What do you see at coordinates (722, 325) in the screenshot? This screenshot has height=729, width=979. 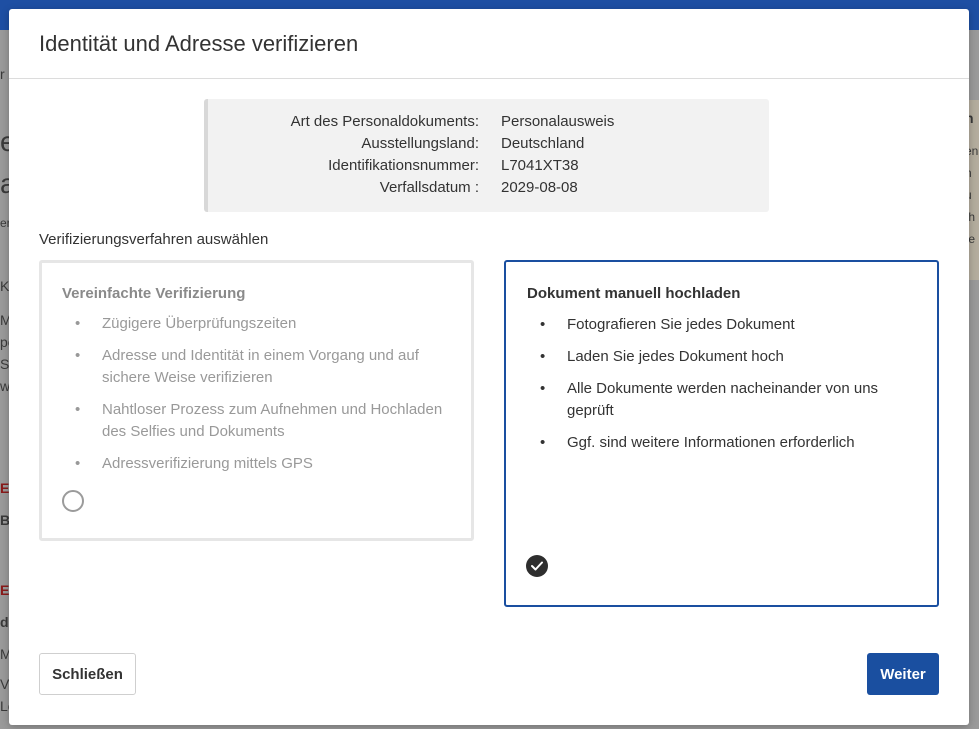 I see `list-item: Fotografieren Sie jedes Dokument` at bounding box center [722, 325].